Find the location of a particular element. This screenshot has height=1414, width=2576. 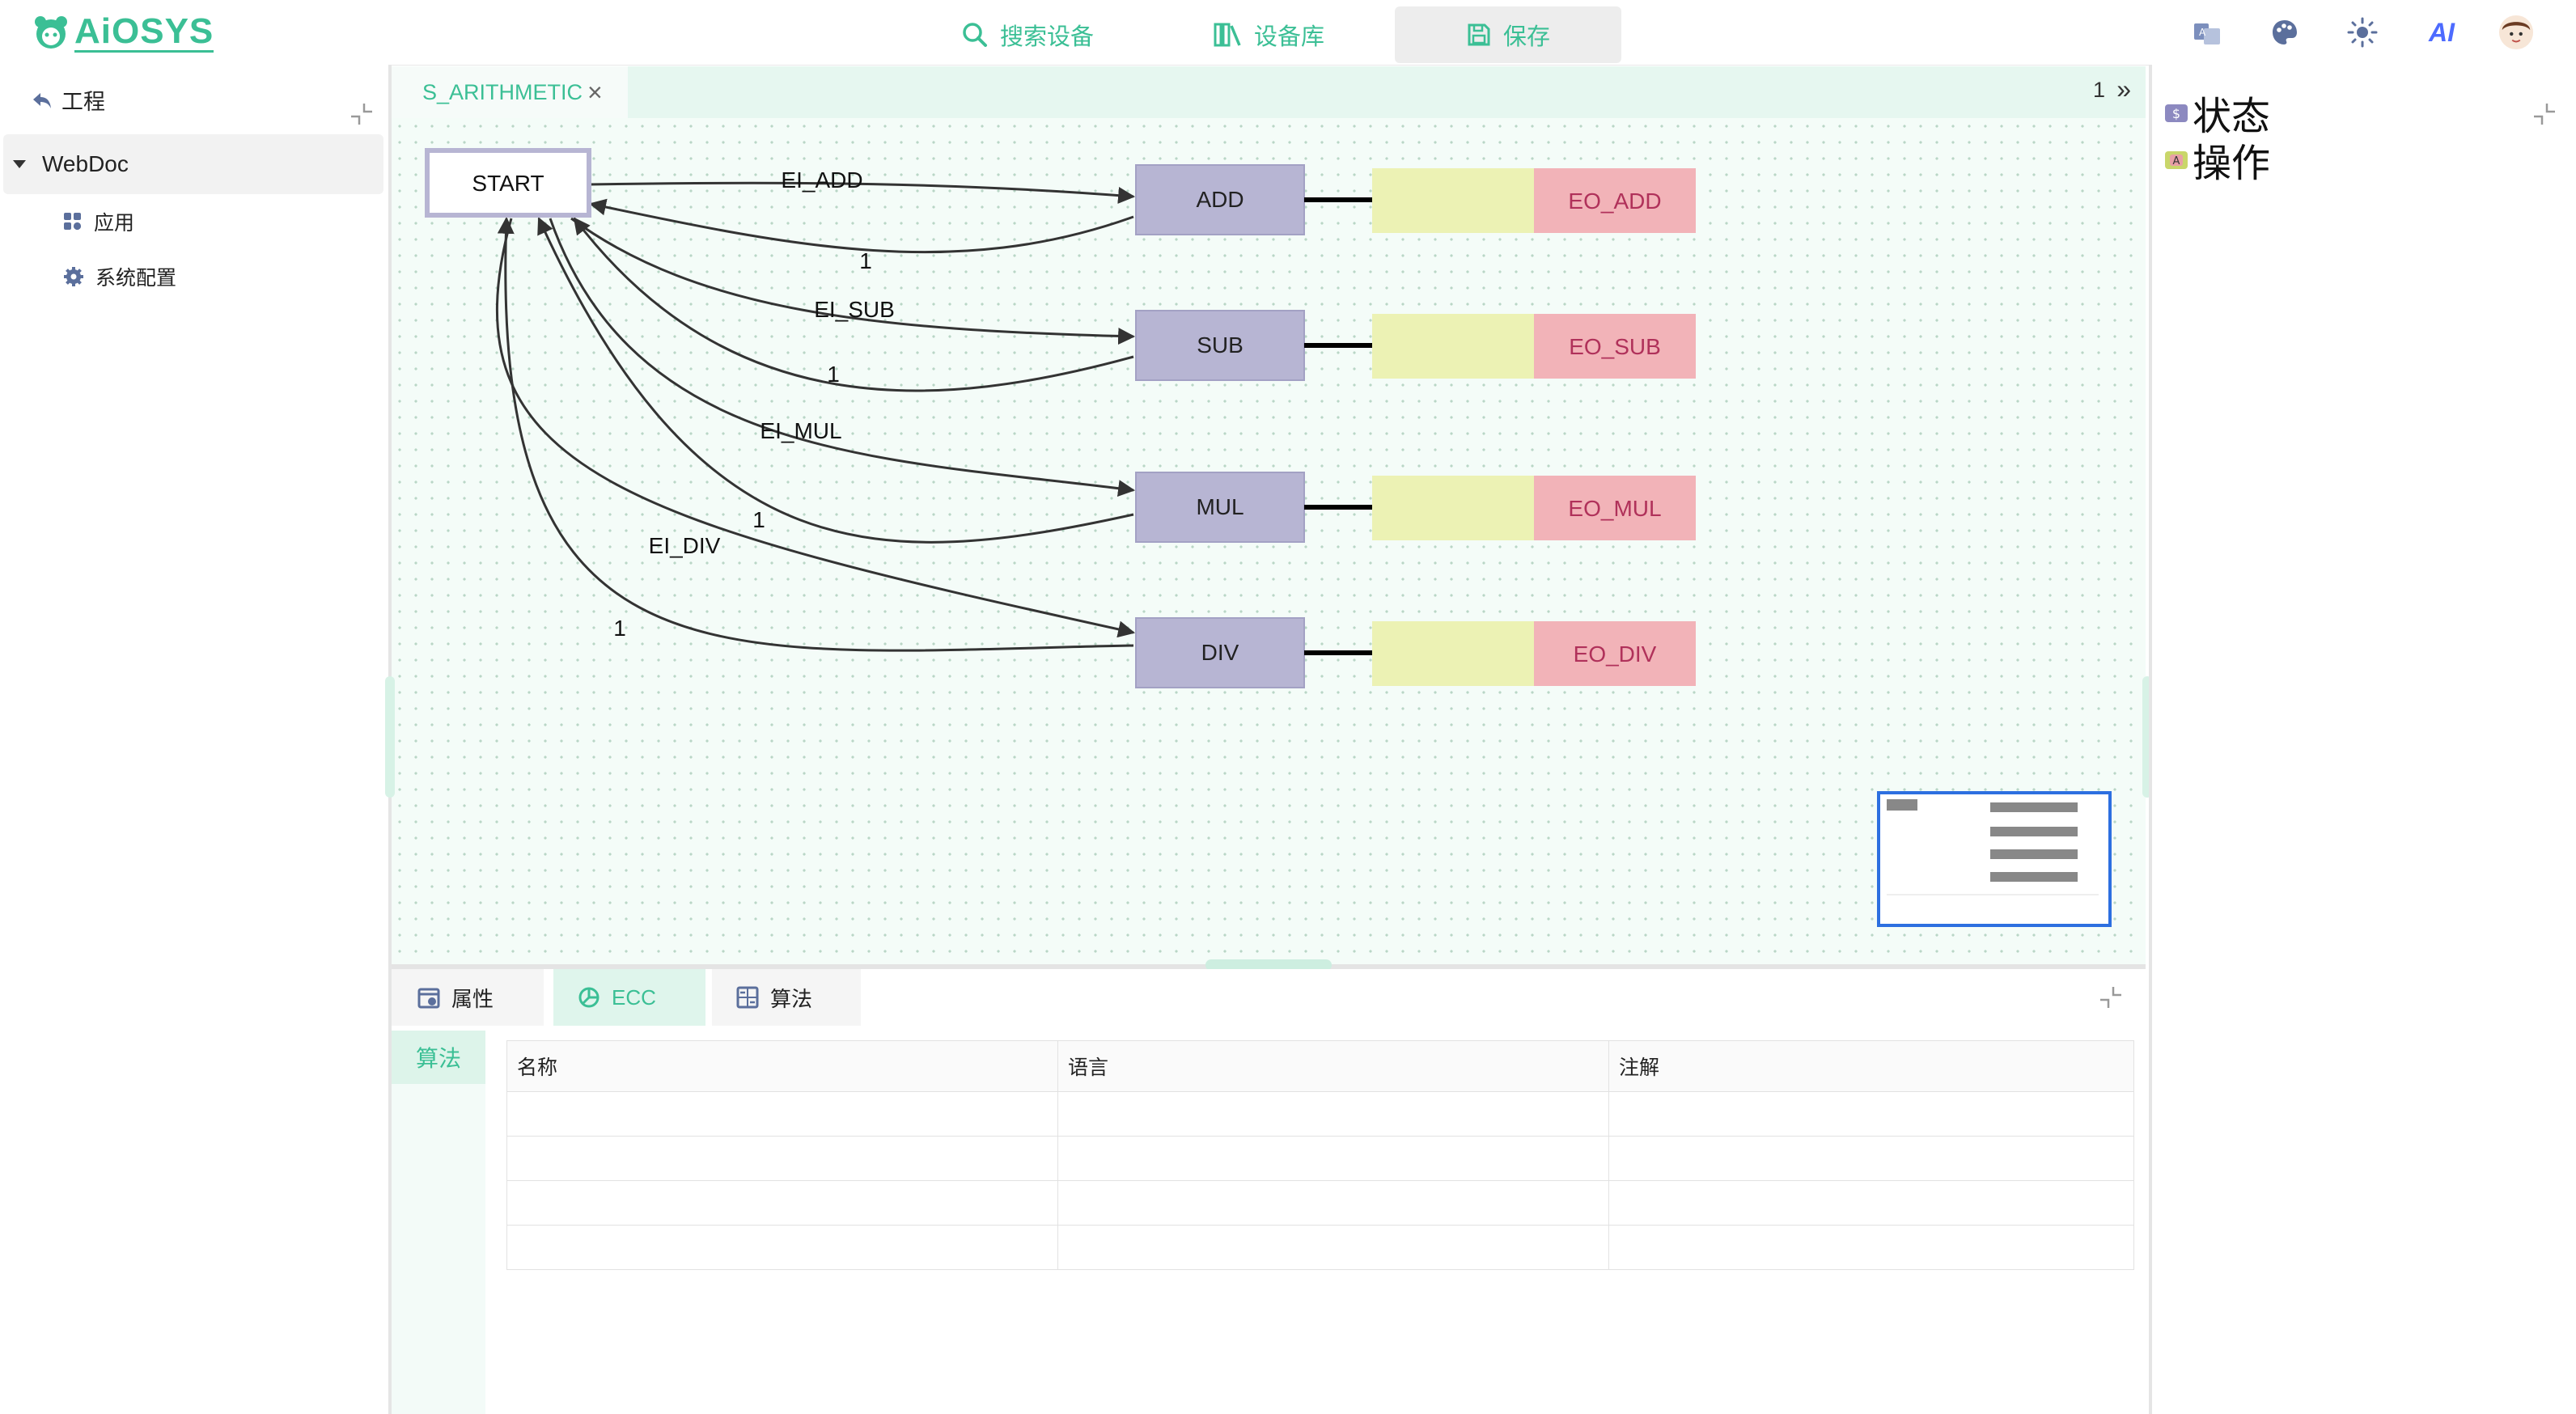

tab-algorithm-label: 算法 is located at coordinates (791, 998).